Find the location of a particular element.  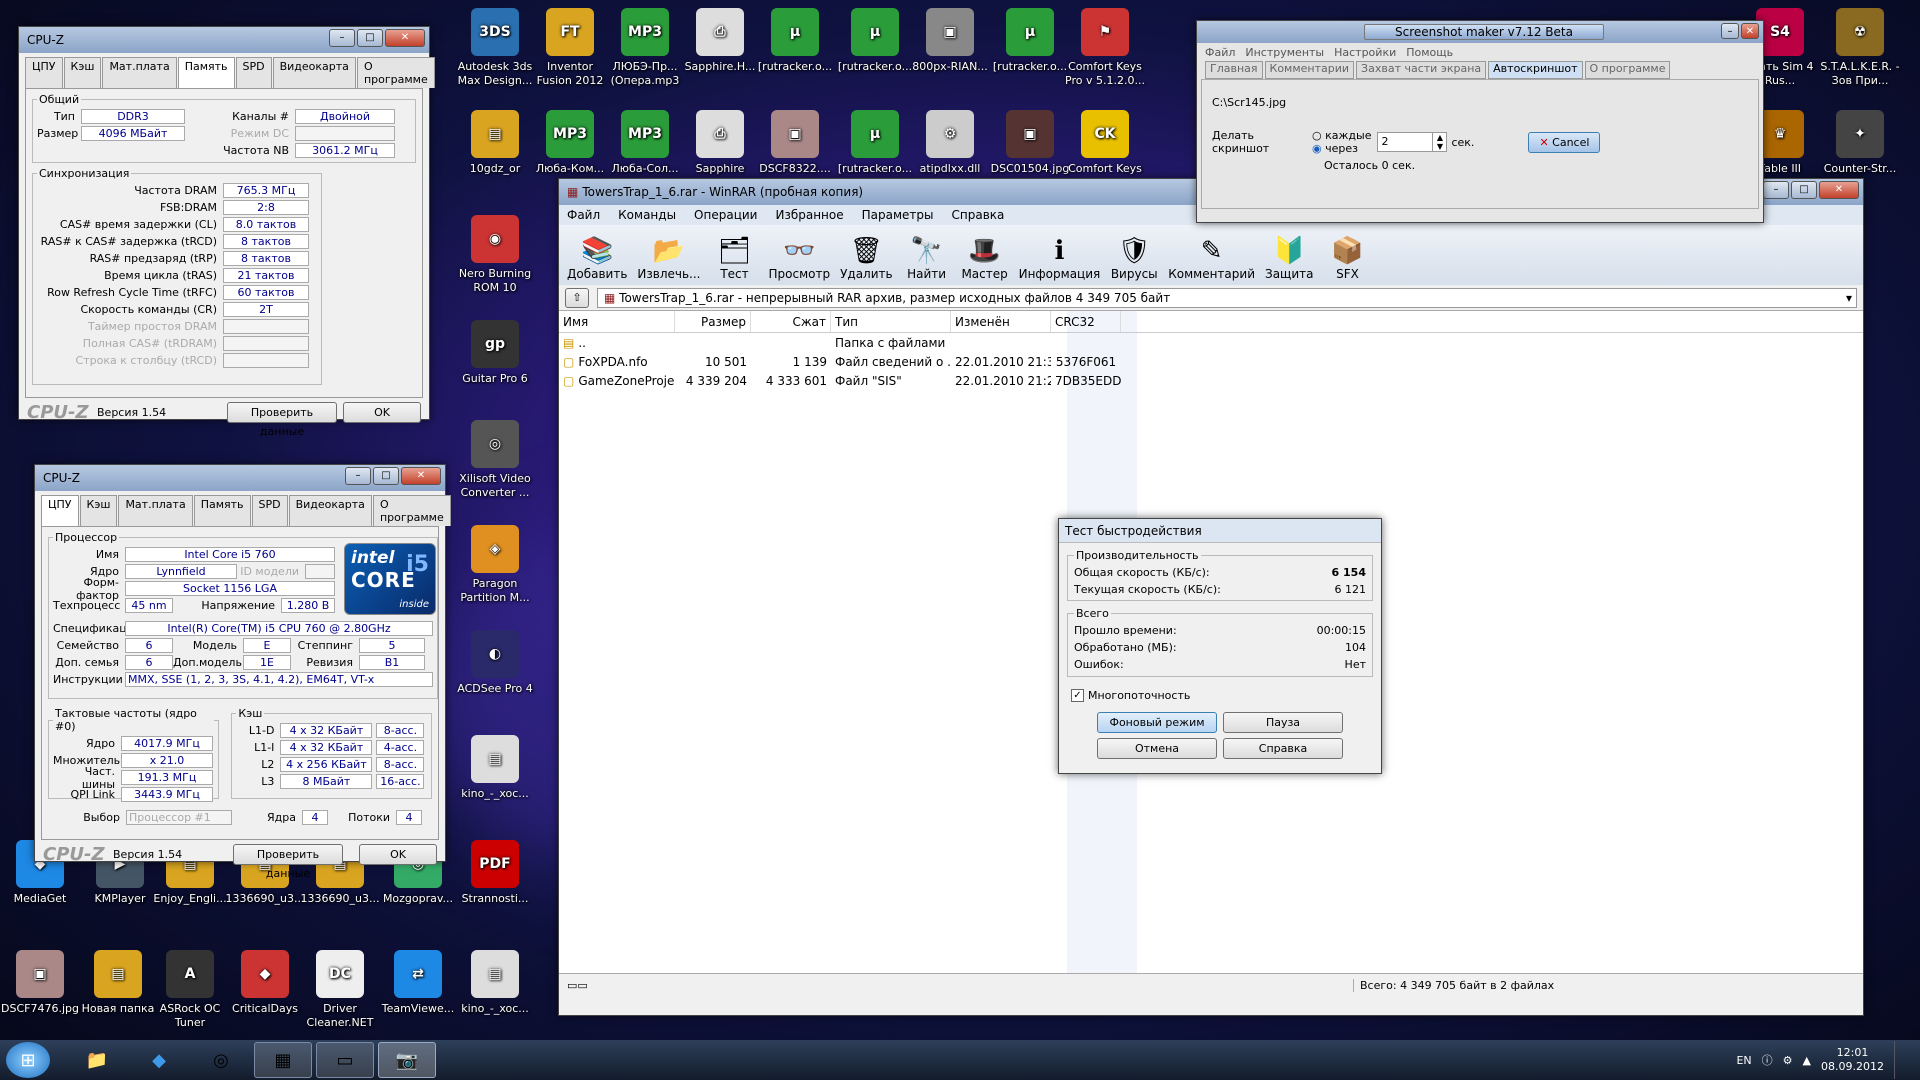

column-header: Размер is located at coordinates (713, 321).